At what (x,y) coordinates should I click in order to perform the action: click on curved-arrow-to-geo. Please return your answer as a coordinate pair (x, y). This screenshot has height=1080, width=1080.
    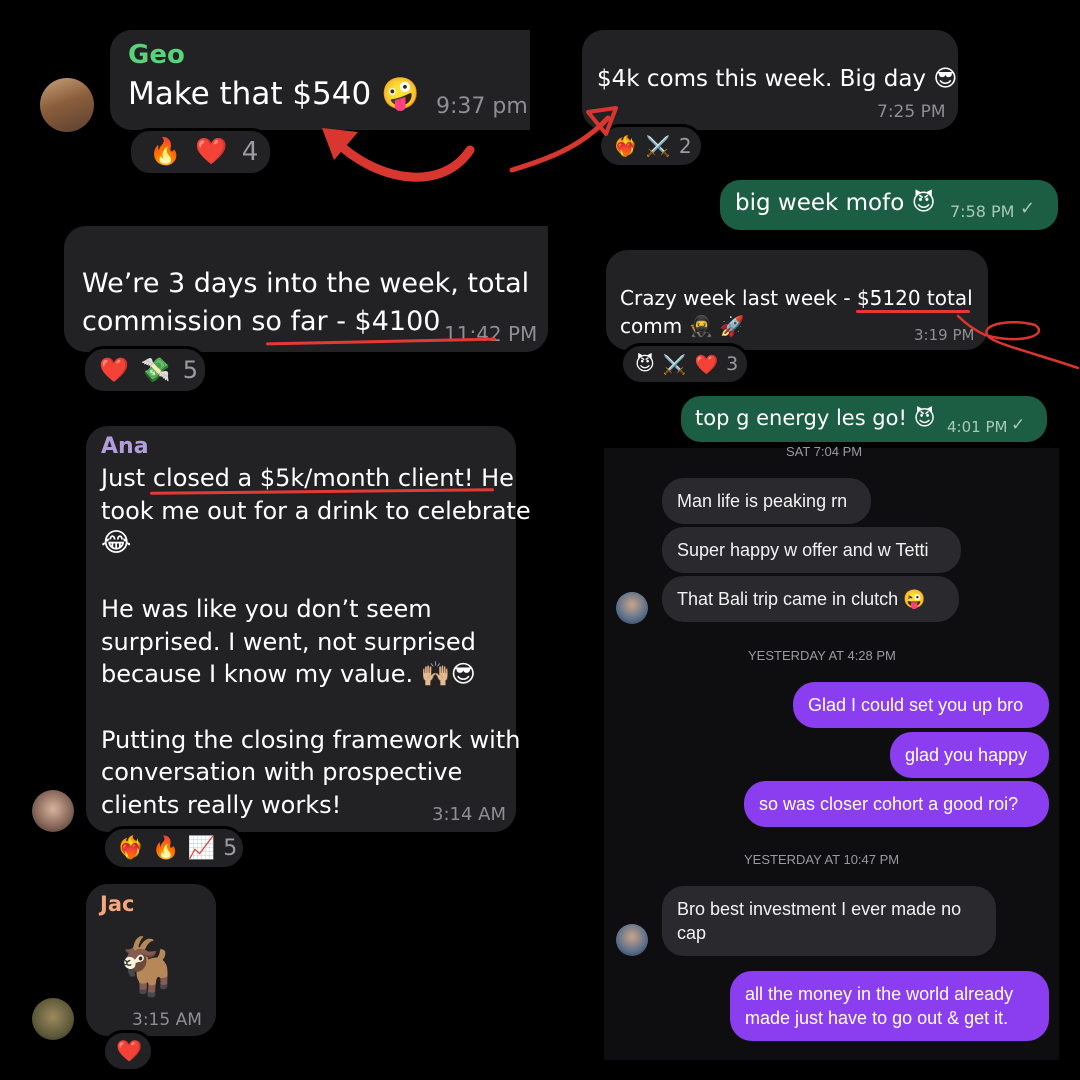
    Looking at the image, I should click on (400, 156).